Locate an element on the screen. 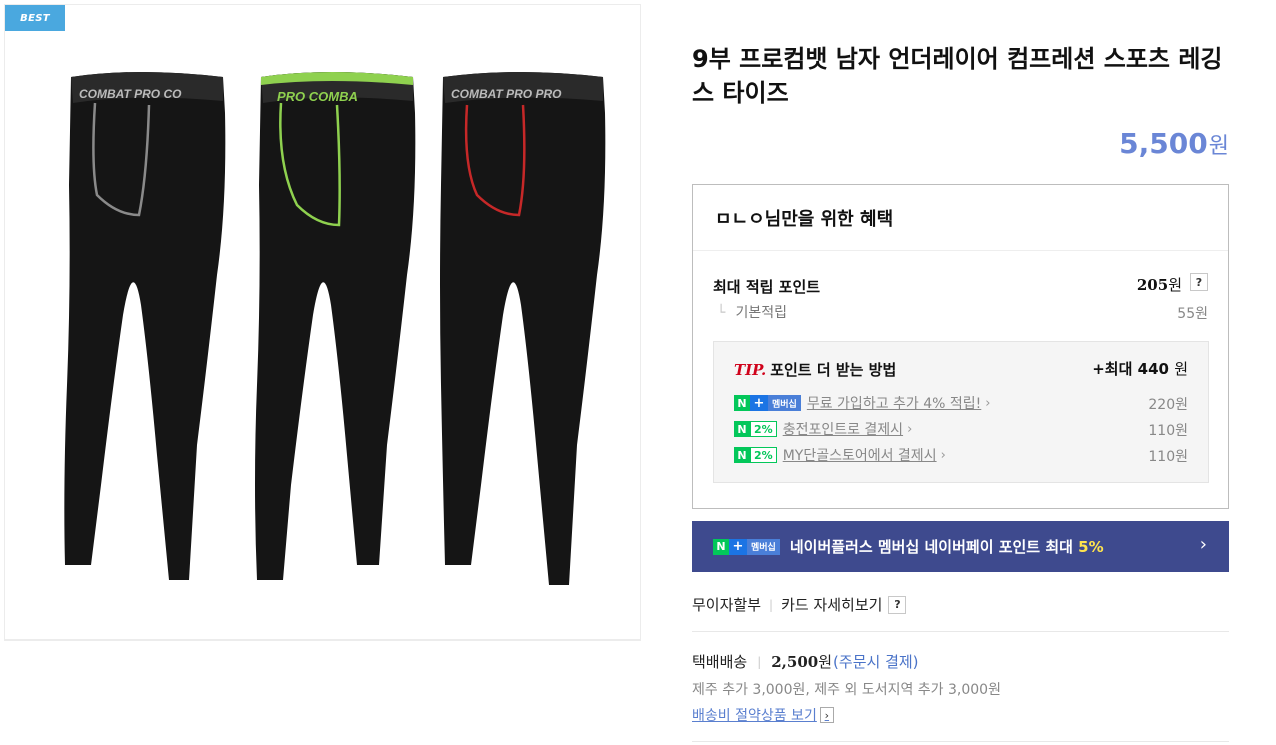  tip-row-membership: N + 멤버십 무료 가입하고 추가 4% 적립! › is located at coordinates (862, 403).